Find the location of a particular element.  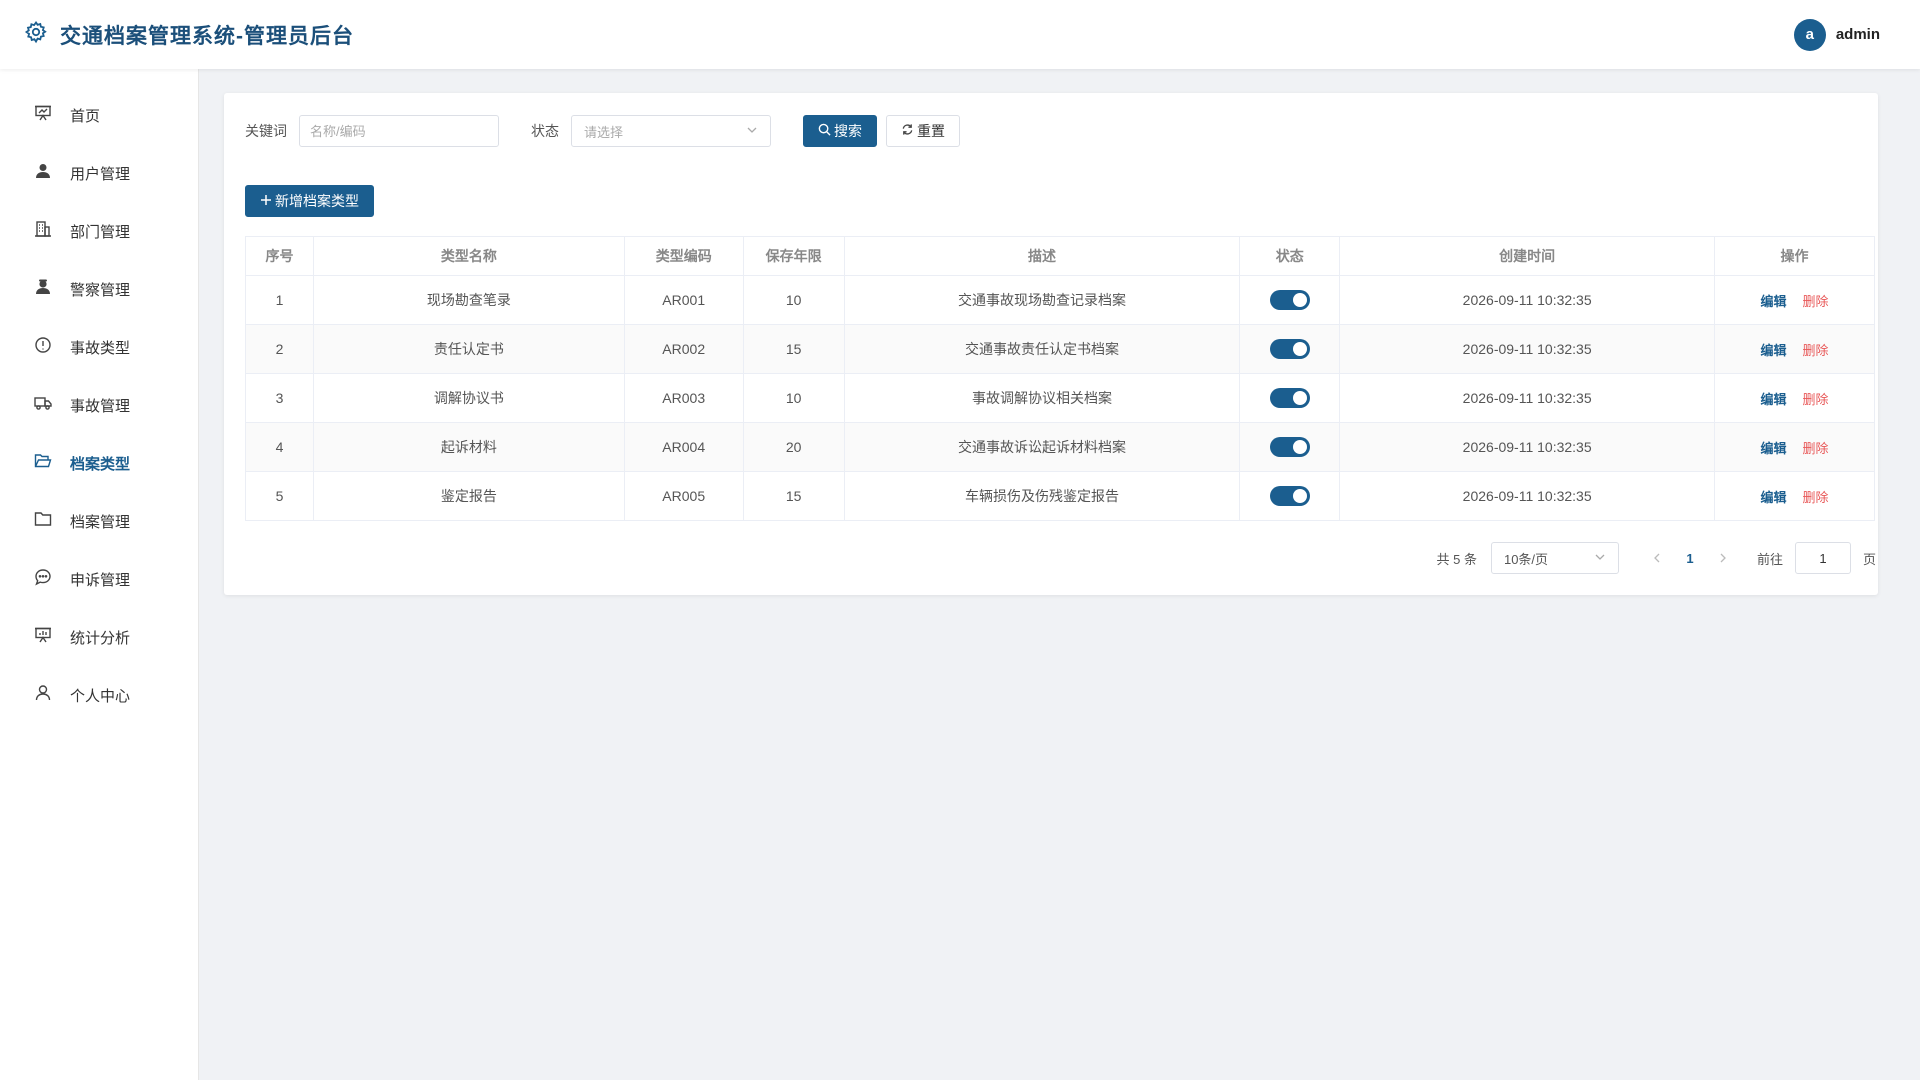

truck-icon is located at coordinates (43, 405).